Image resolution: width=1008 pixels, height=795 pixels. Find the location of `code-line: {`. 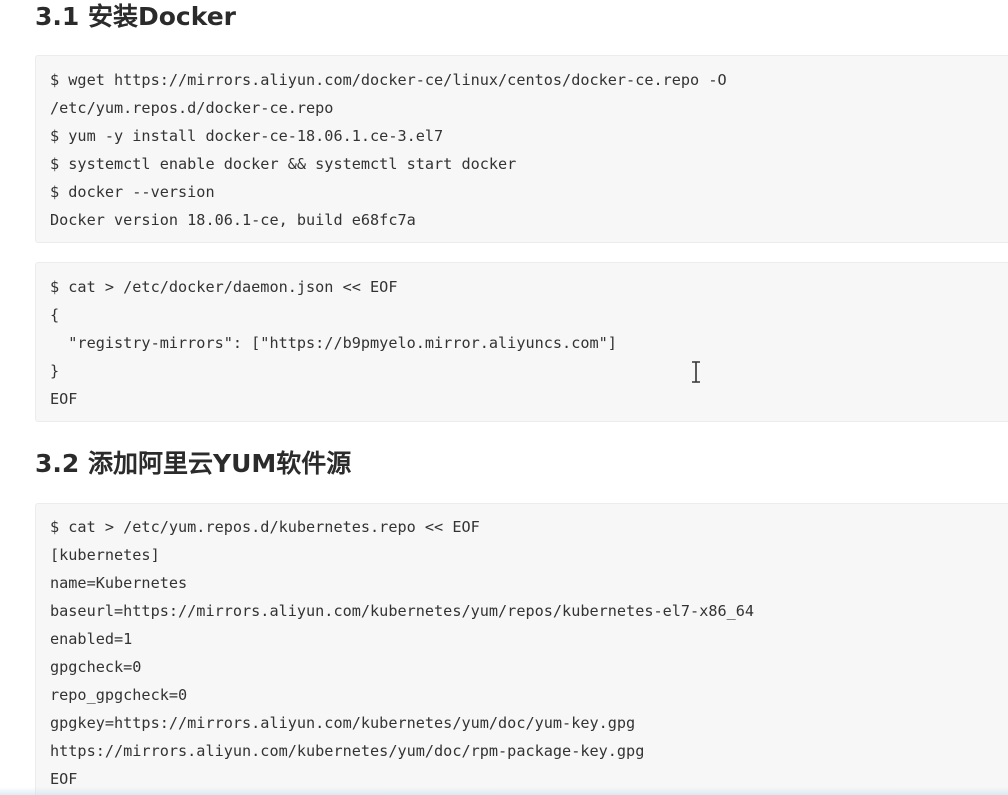

code-line: { is located at coordinates (55, 315).